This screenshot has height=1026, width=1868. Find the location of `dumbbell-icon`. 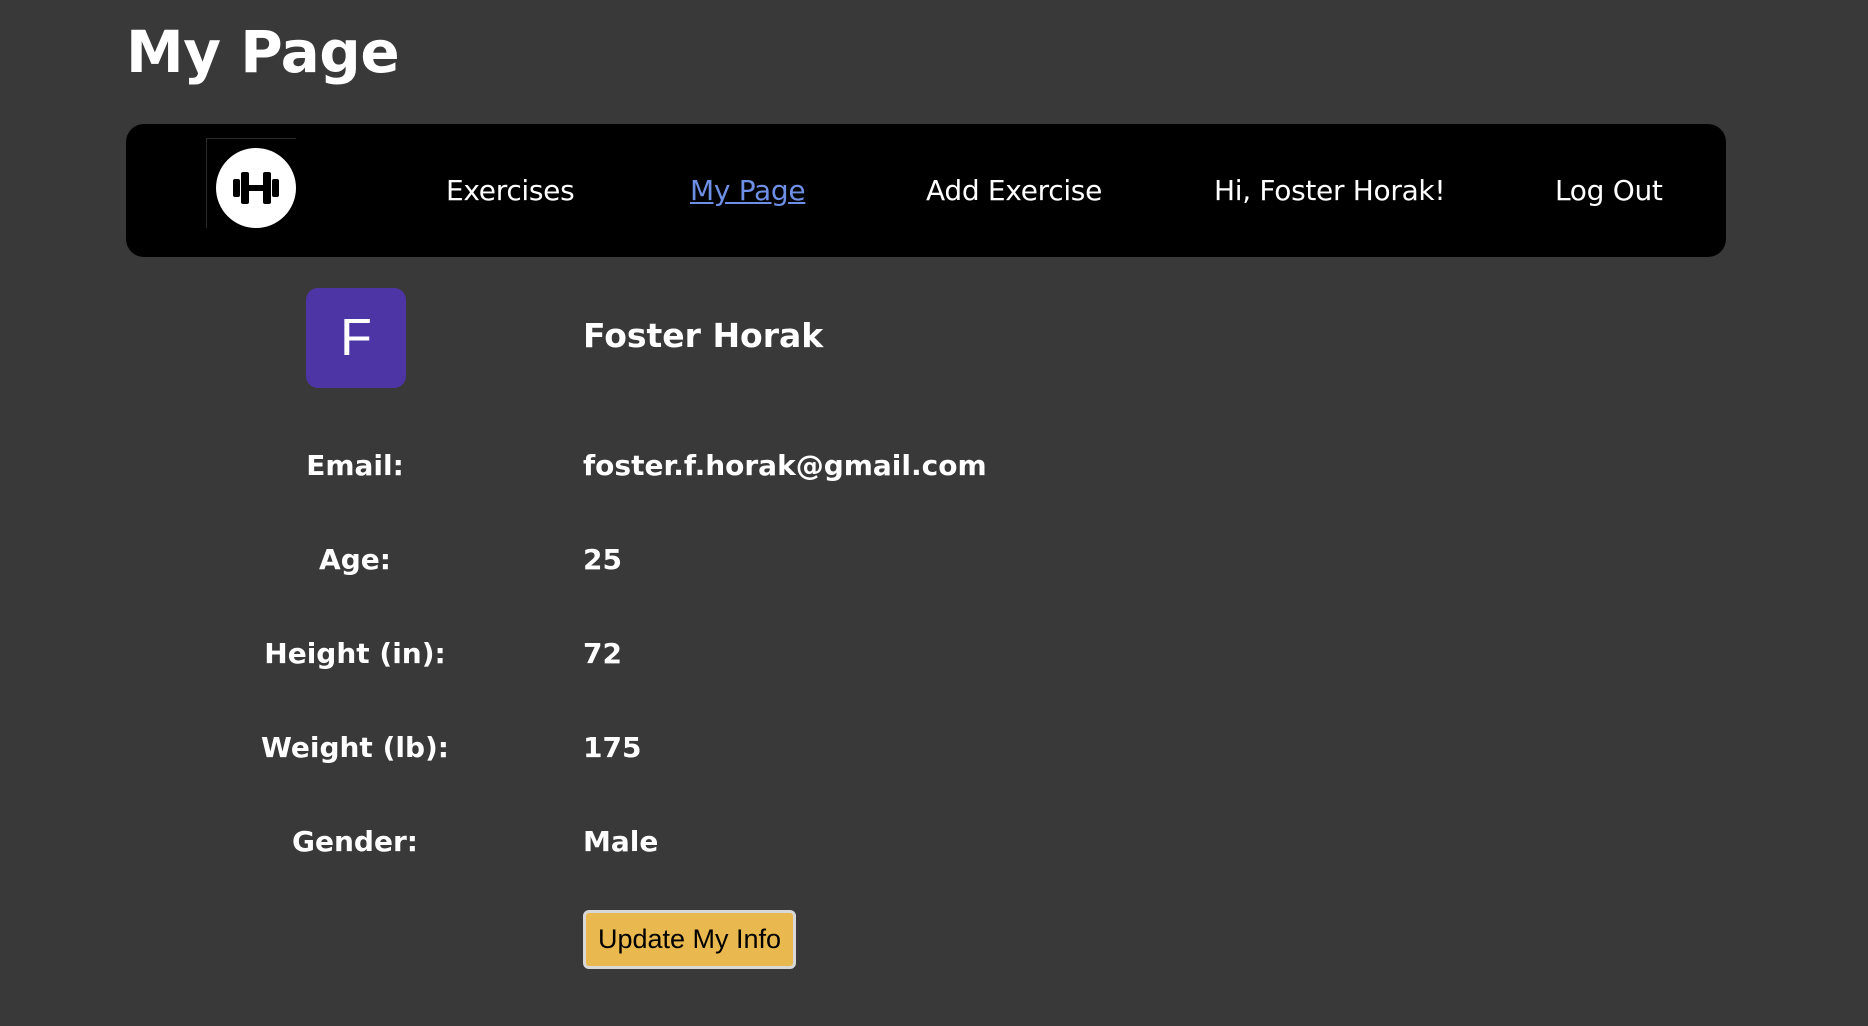

dumbbell-icon is located at coordinates (256, 188).